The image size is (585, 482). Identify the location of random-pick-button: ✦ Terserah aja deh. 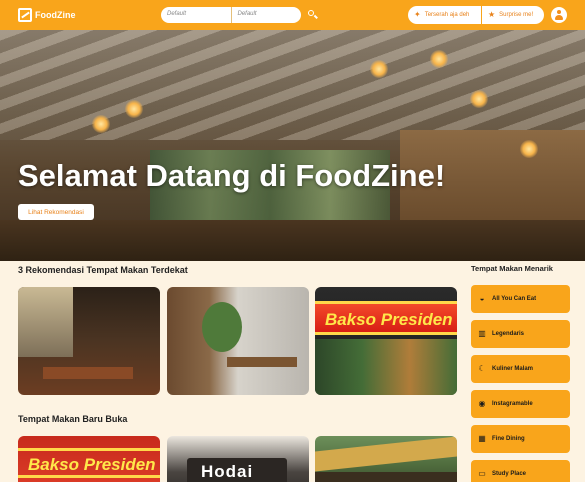
(444, 15).